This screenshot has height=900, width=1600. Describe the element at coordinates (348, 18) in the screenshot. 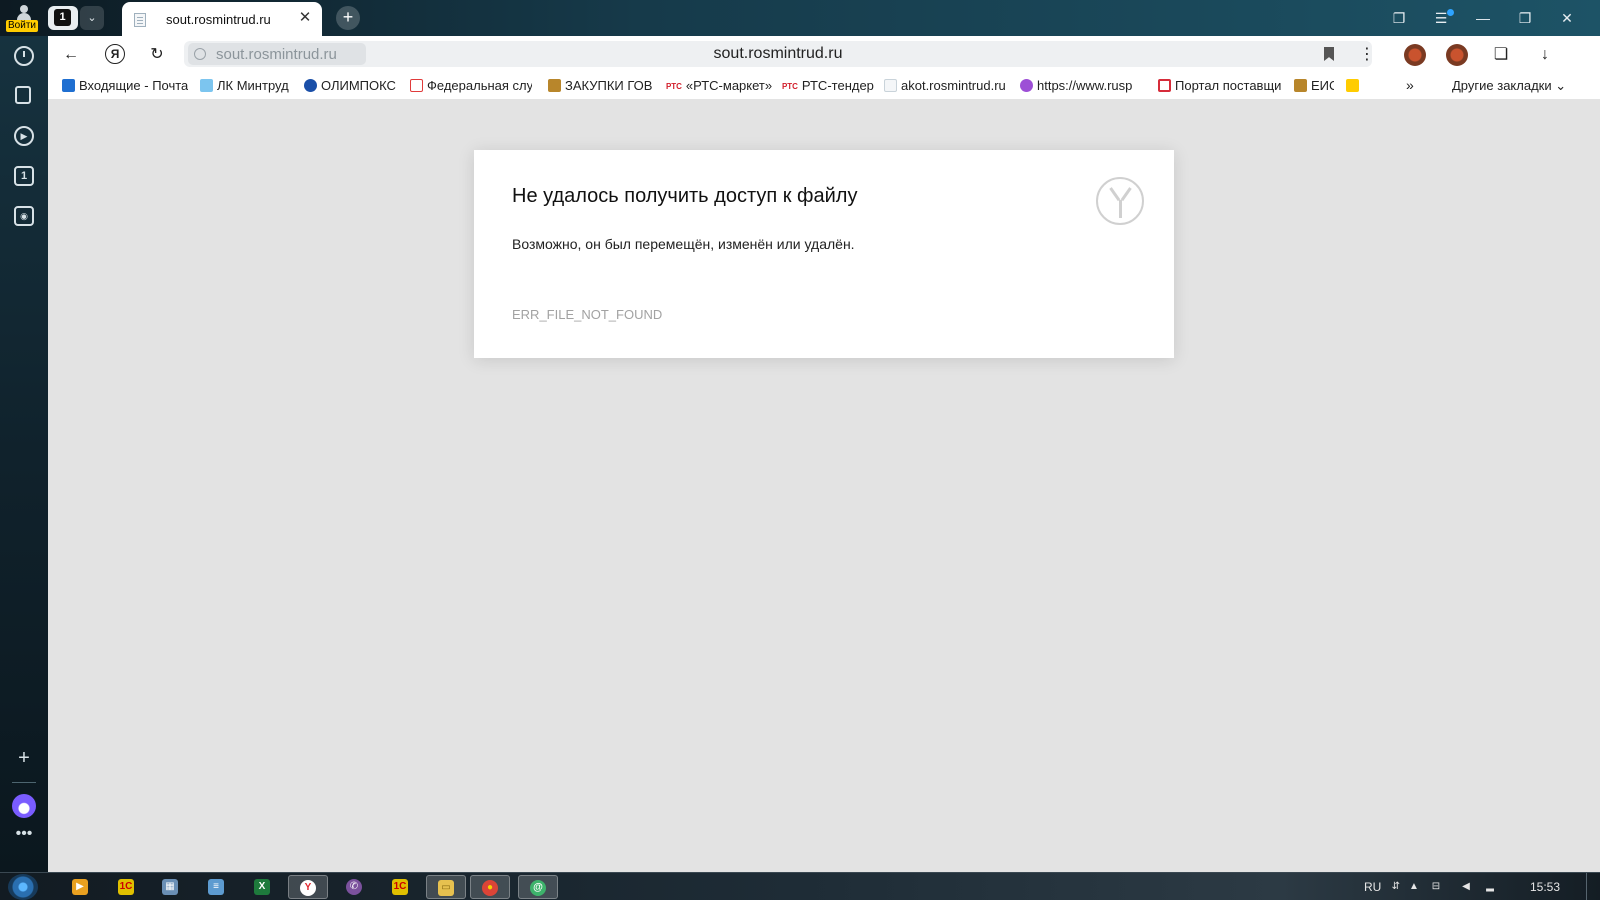

I see `new-tab-button: +` at that location.